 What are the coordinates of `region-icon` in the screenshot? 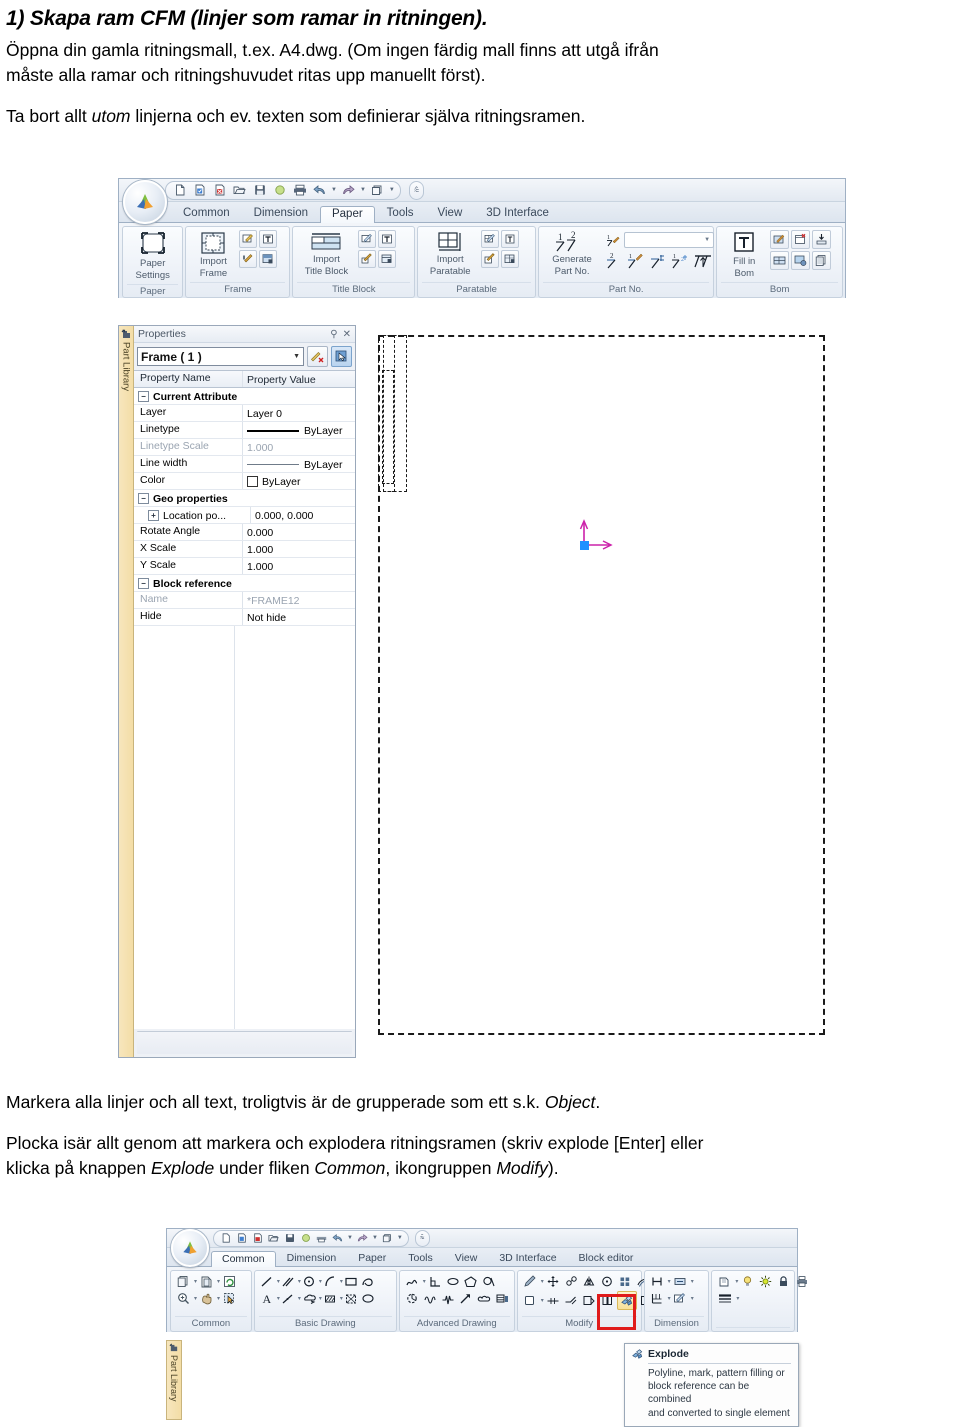 It's located at (489, 1281).